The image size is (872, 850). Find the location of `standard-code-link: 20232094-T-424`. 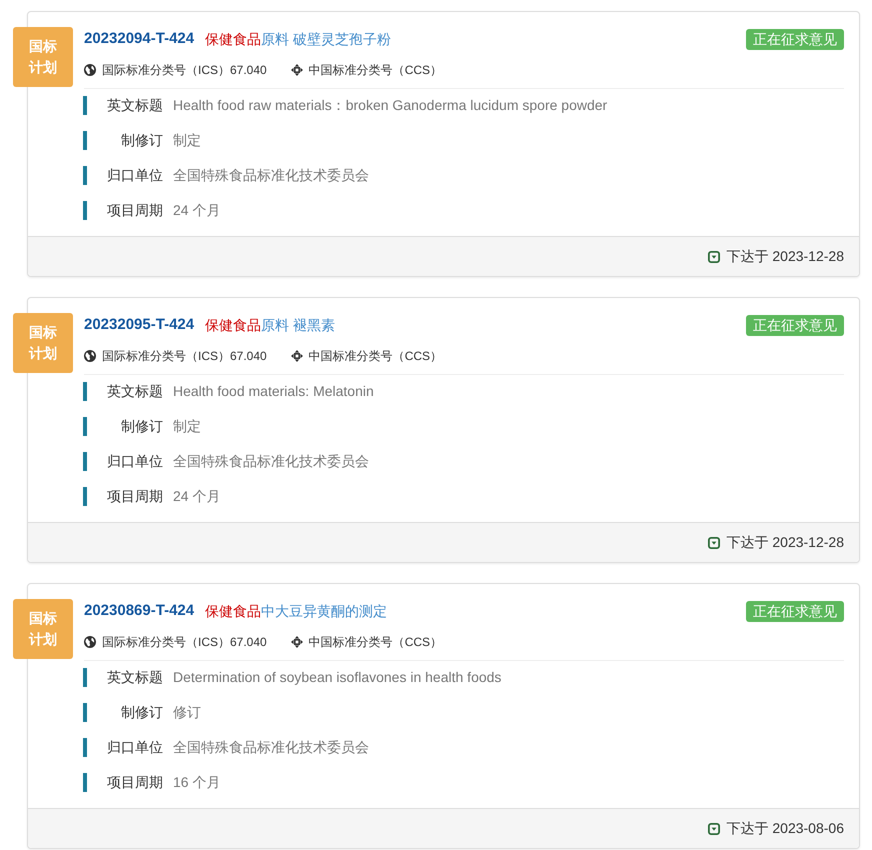

standard-code-link: 20232094-T-424 is located at coordinates (139, 39).